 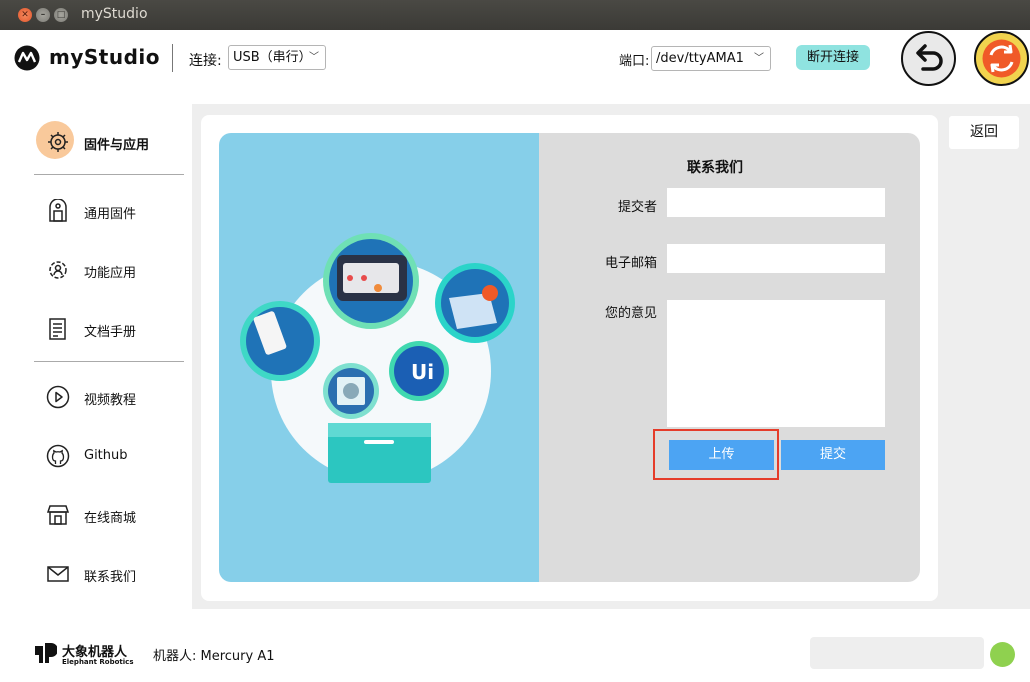 What do you see at coordinates (110, 214) in the screenshot?
I see `sidebar-item-label: 通用固件` at bounding box center [110, 214].